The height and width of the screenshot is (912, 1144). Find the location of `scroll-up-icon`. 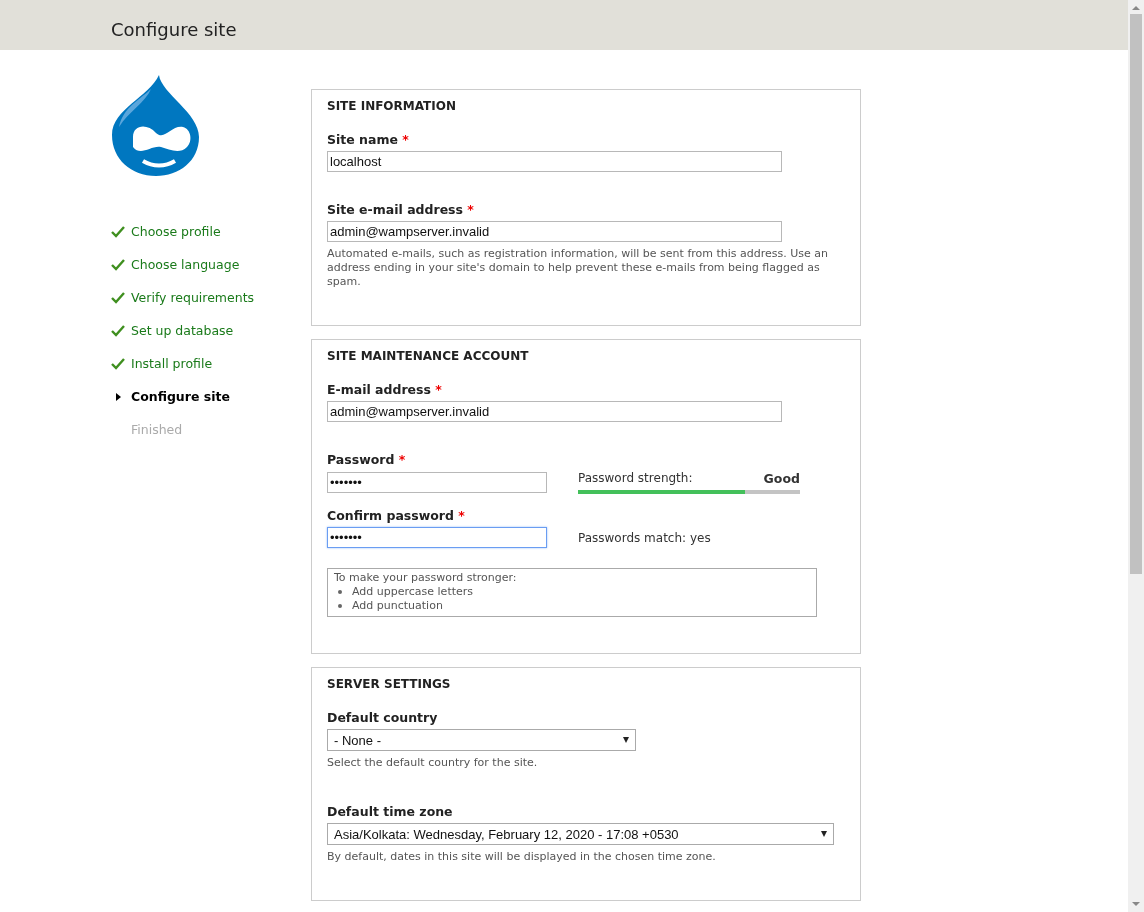

scroll-up-icon is located at coordinates (1136, 8).